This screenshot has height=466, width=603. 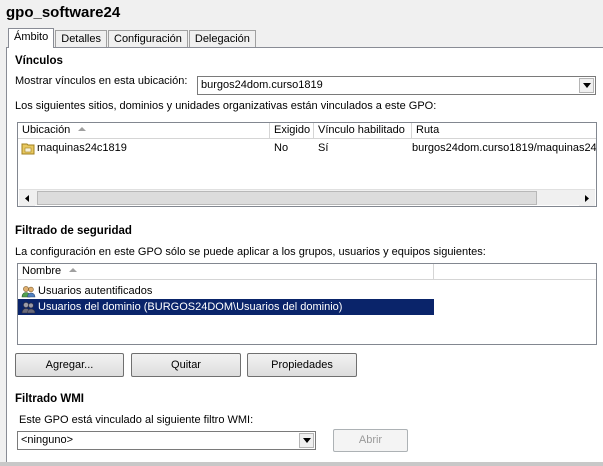 What do you see at coordinates (226, 291) in the screenshot?
I see `list-item: Usuarios autentificados` at bounding box center [226, 291].